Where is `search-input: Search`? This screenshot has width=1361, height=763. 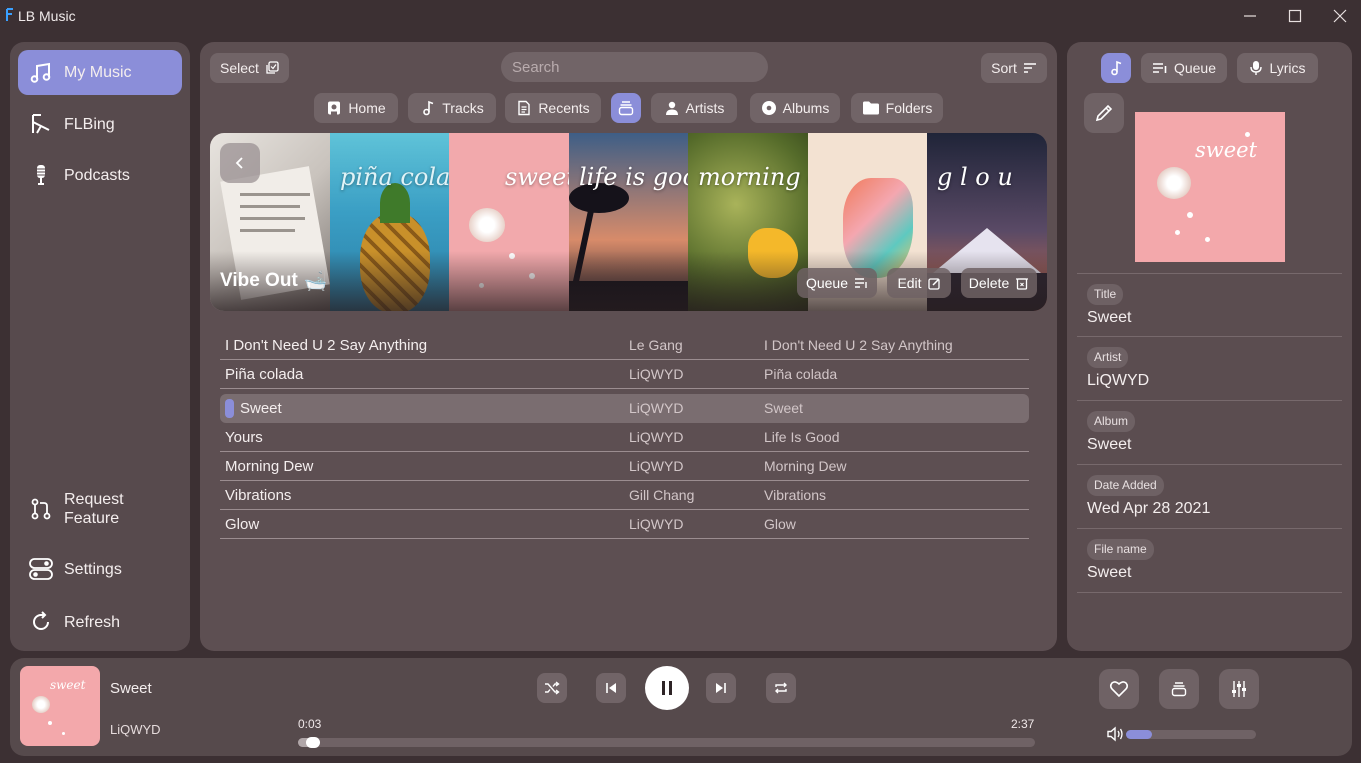
search-input: Search is located at coordinates (634, 67).